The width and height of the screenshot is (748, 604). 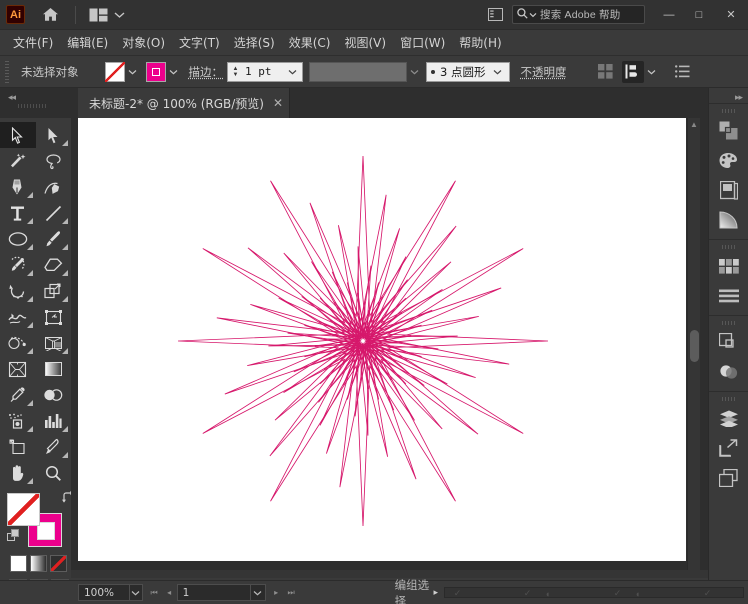 What do you see at coordinates (87, 42) in the screenshot?
I see `menu-edit: 编辑(E)` at bounding box center [87, 42].